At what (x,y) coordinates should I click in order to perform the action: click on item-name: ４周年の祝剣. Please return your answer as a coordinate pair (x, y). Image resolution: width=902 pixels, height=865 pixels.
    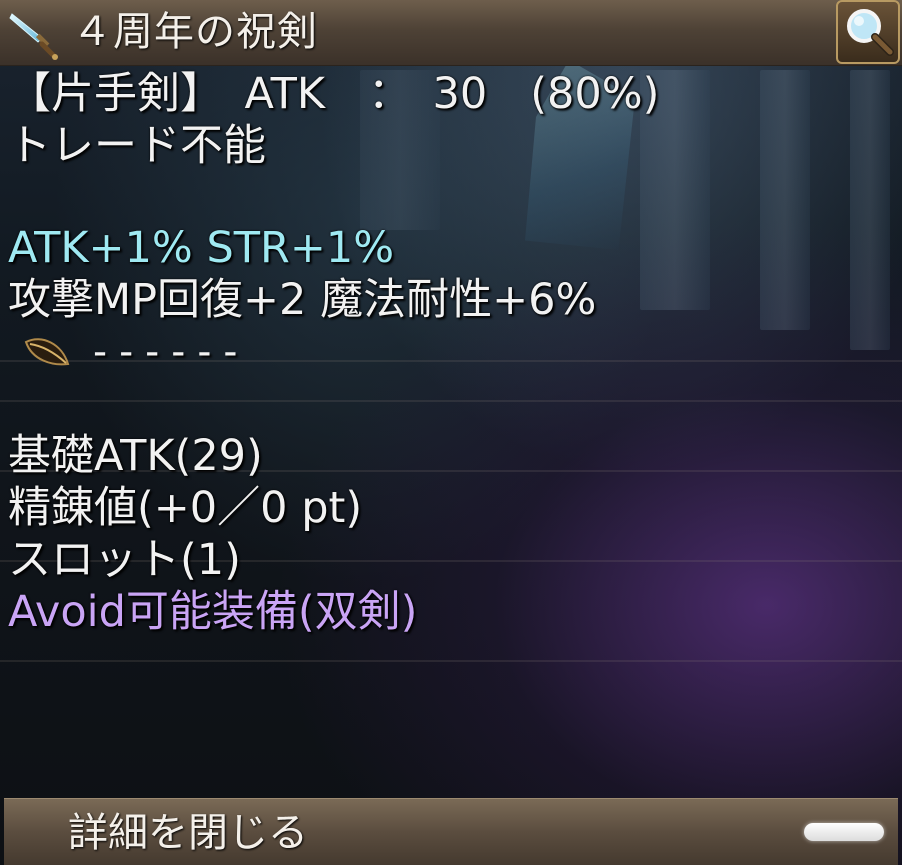
    Looking at the image, I should click on (195, 32).